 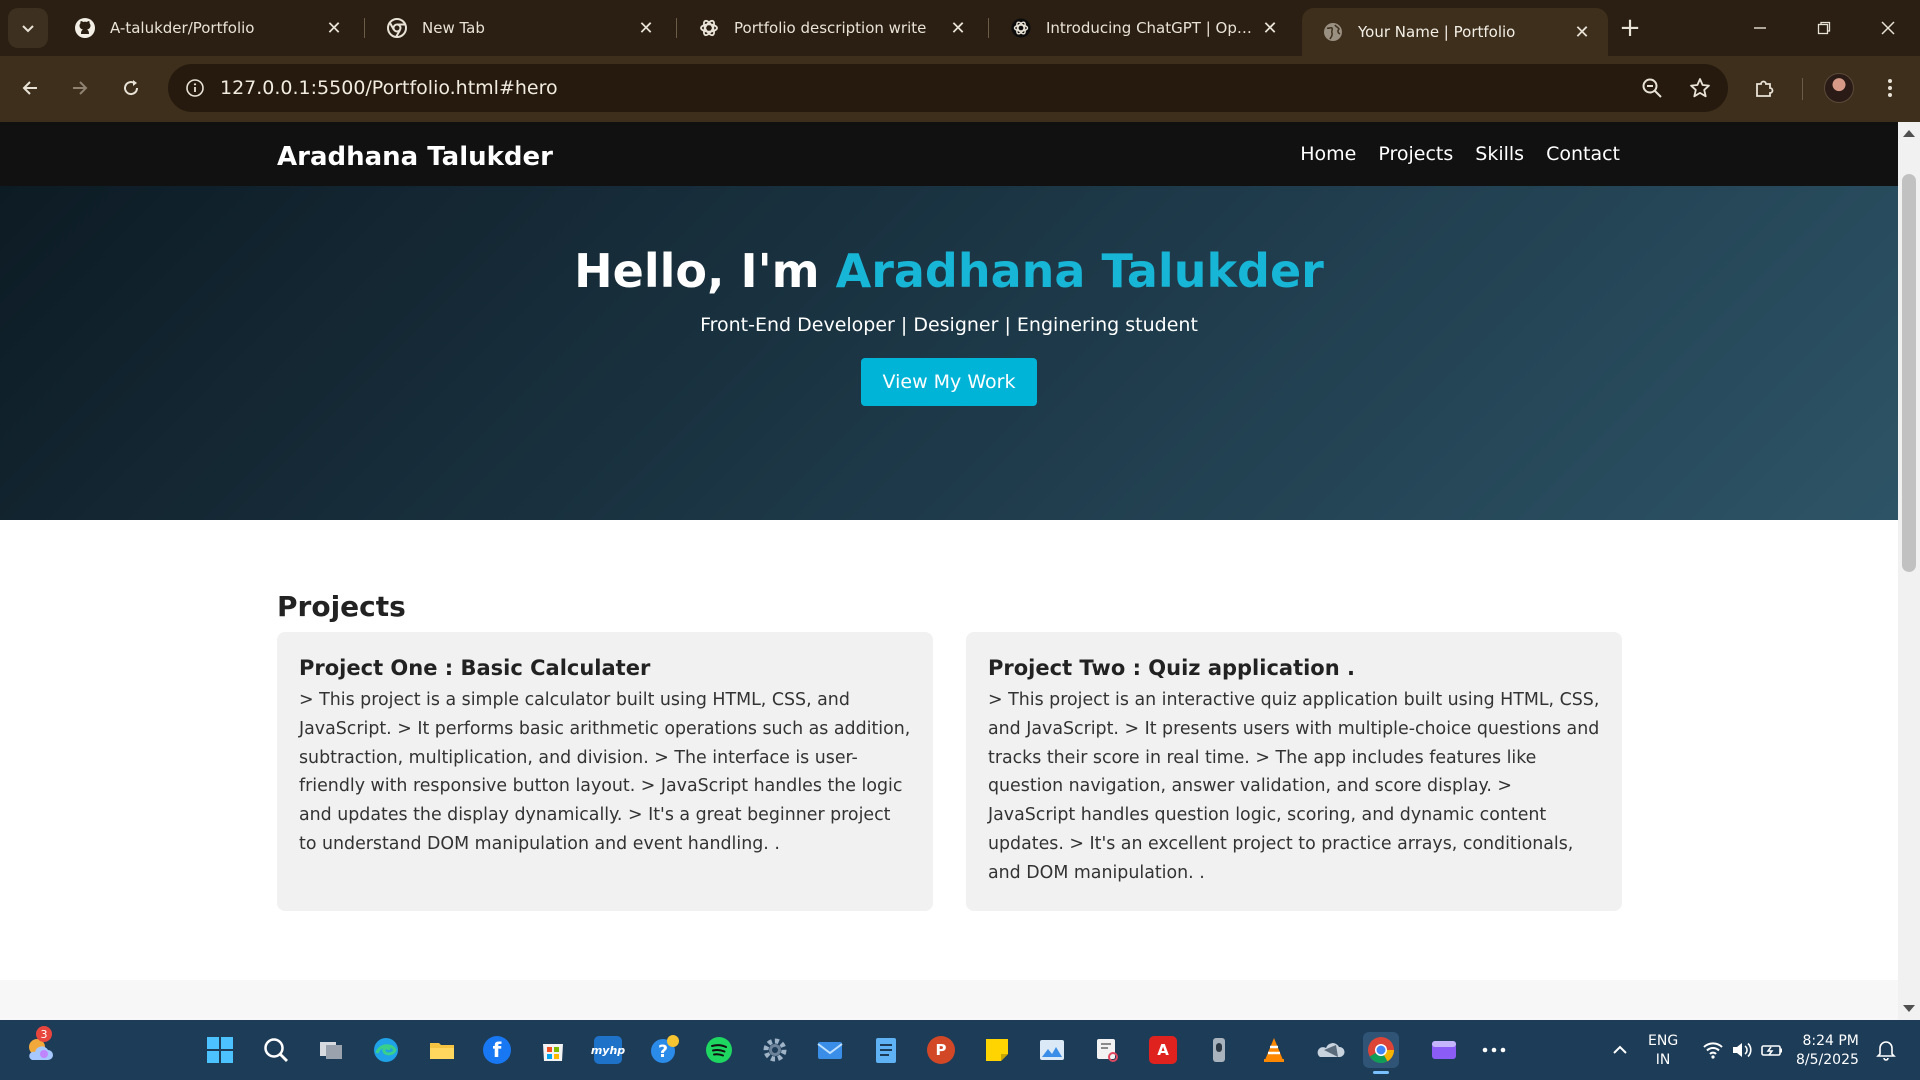 What do you see at coordinates (1830, 1041) in the screenshot?
I see `clock-time: 8:24 PM` at bounding box center [1830, 1041].